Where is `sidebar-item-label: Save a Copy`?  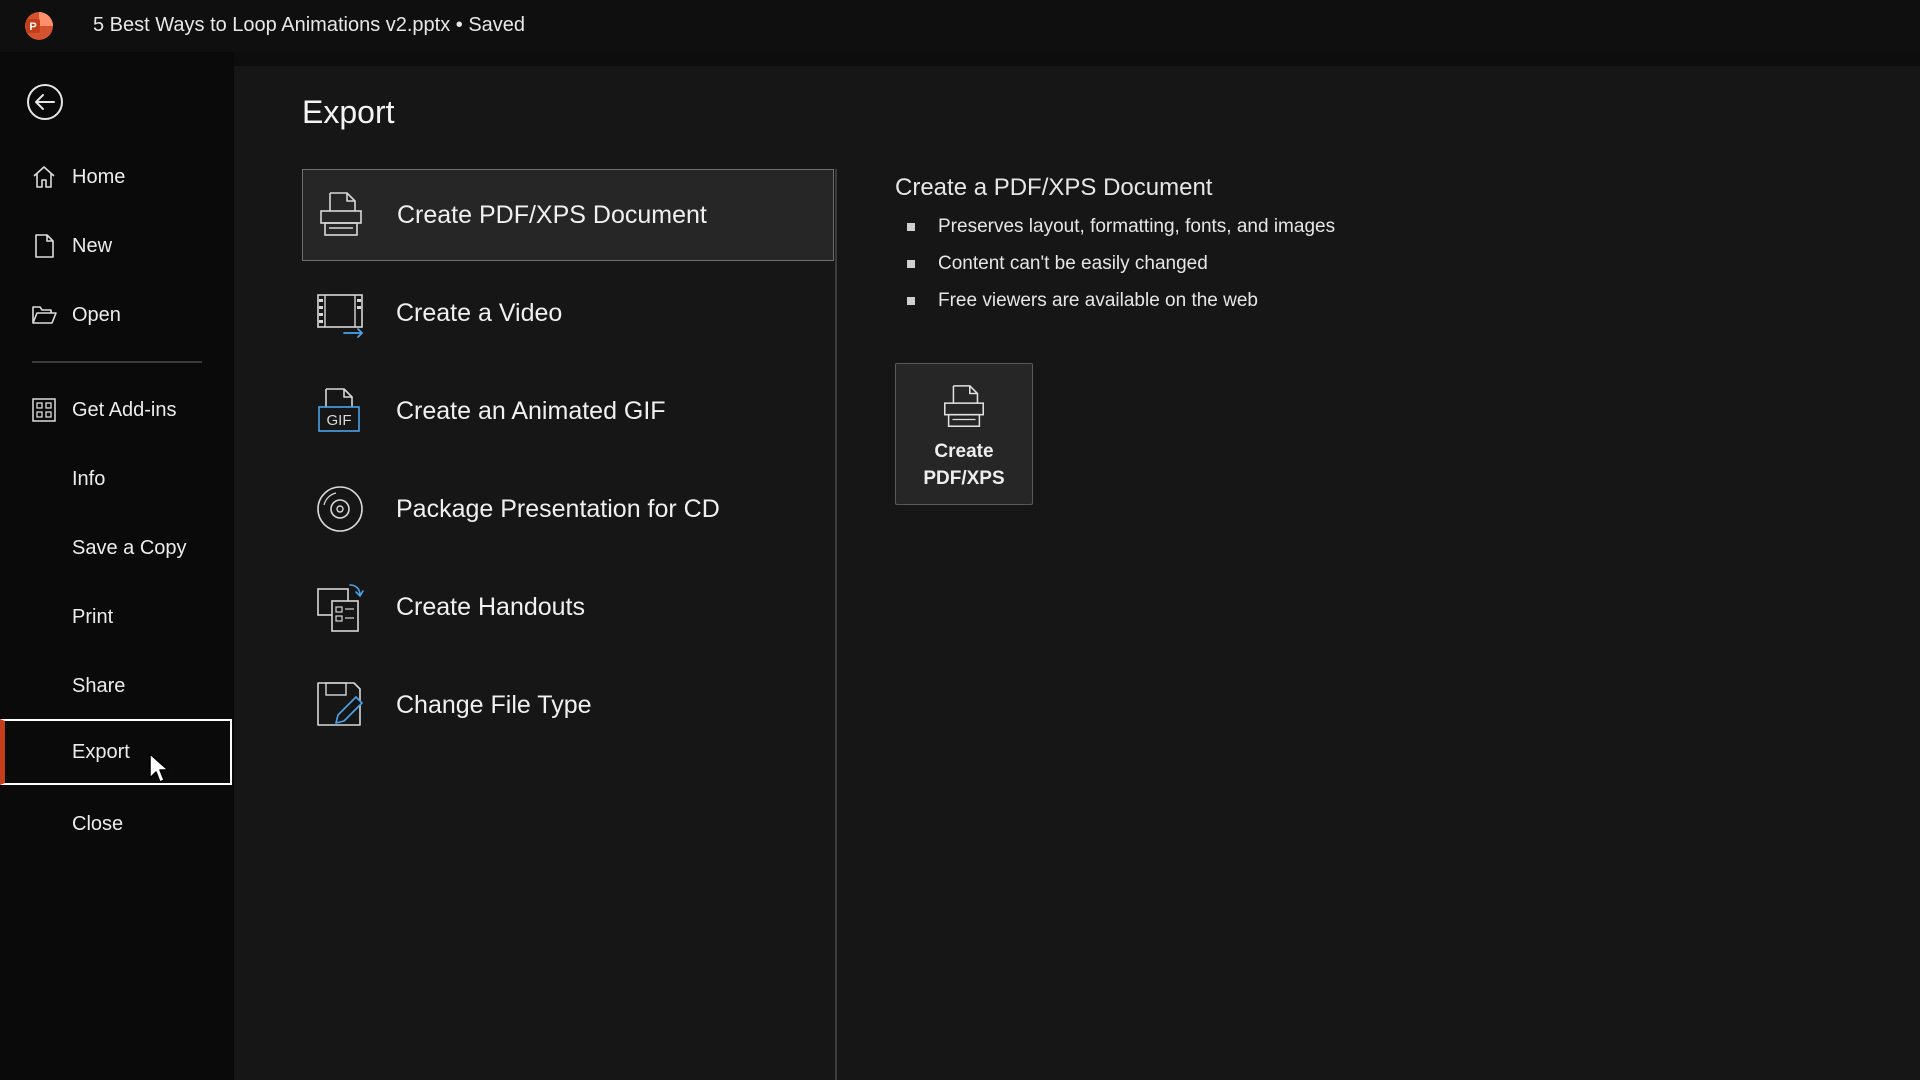
sidebar-item-label: Save a Copy is located at coordinates (129, 547).